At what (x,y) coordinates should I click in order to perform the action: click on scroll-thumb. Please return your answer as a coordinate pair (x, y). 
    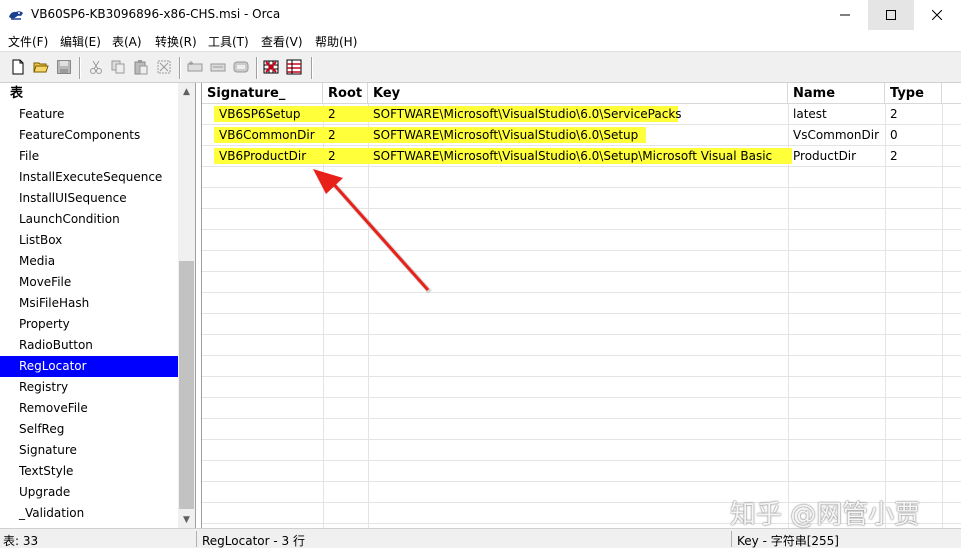
    Looking at the image, I should click on (186, 385).